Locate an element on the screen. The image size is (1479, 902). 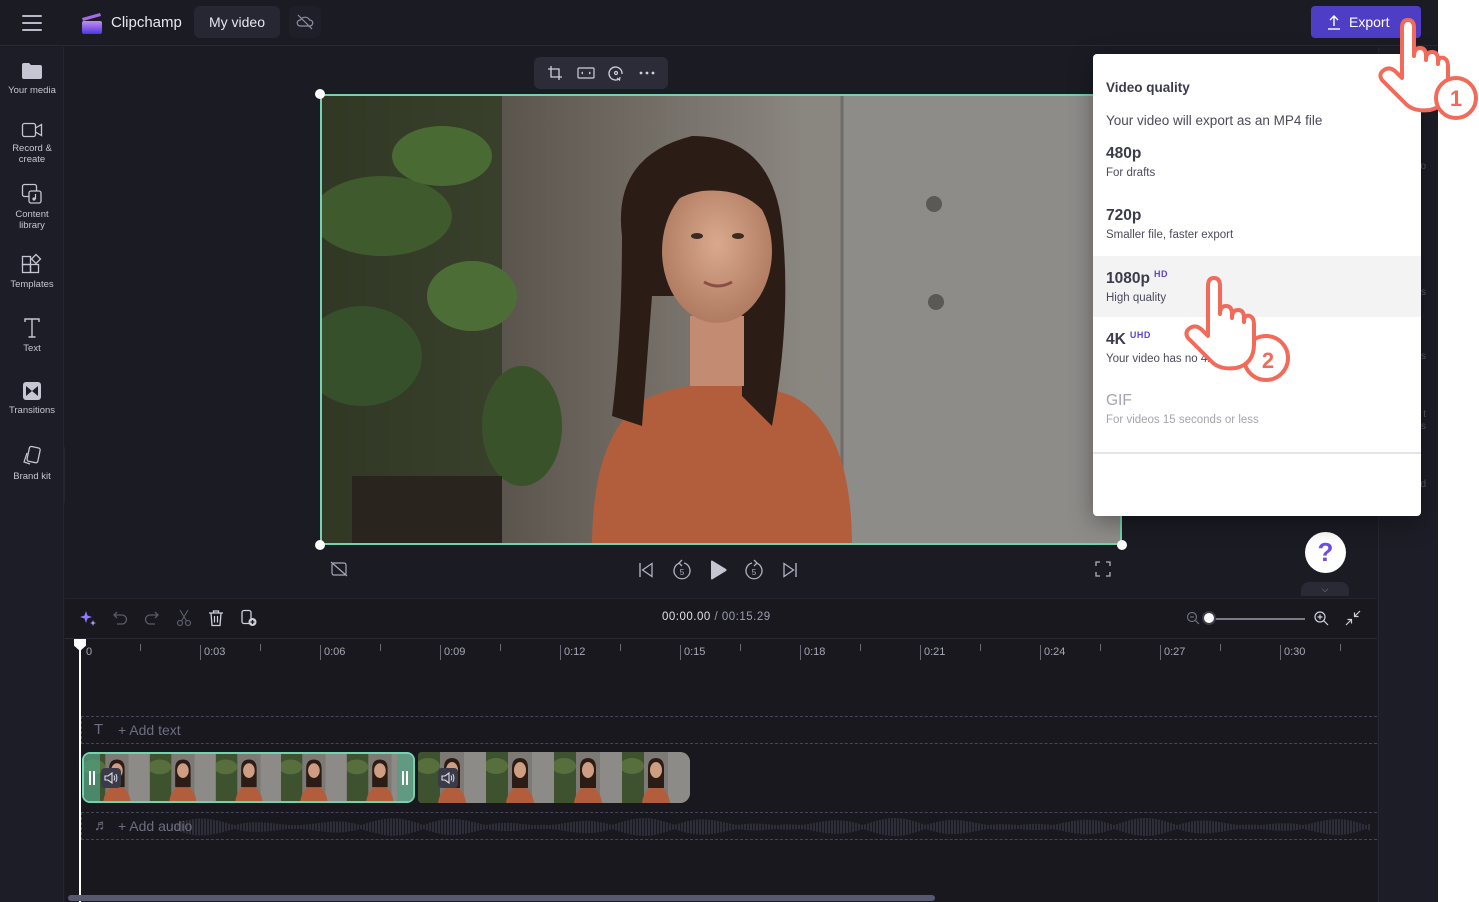
export-label: Export is located at coordinates (1369, 22).